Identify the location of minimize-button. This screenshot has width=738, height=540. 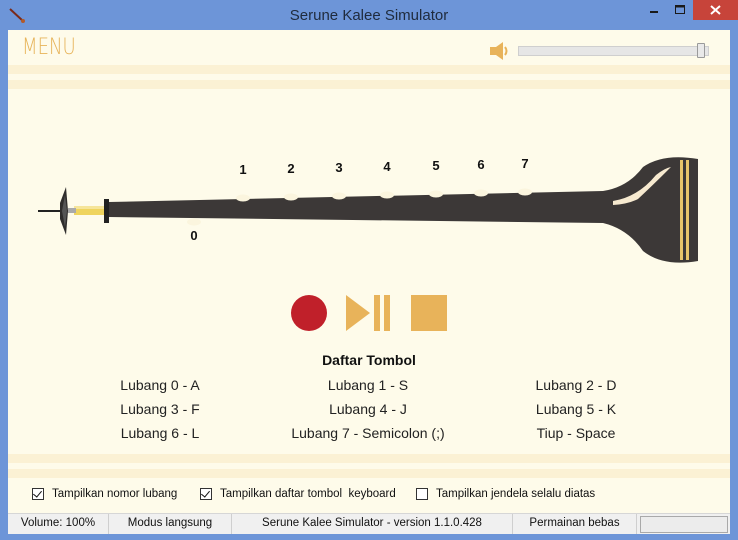
(654, 10).